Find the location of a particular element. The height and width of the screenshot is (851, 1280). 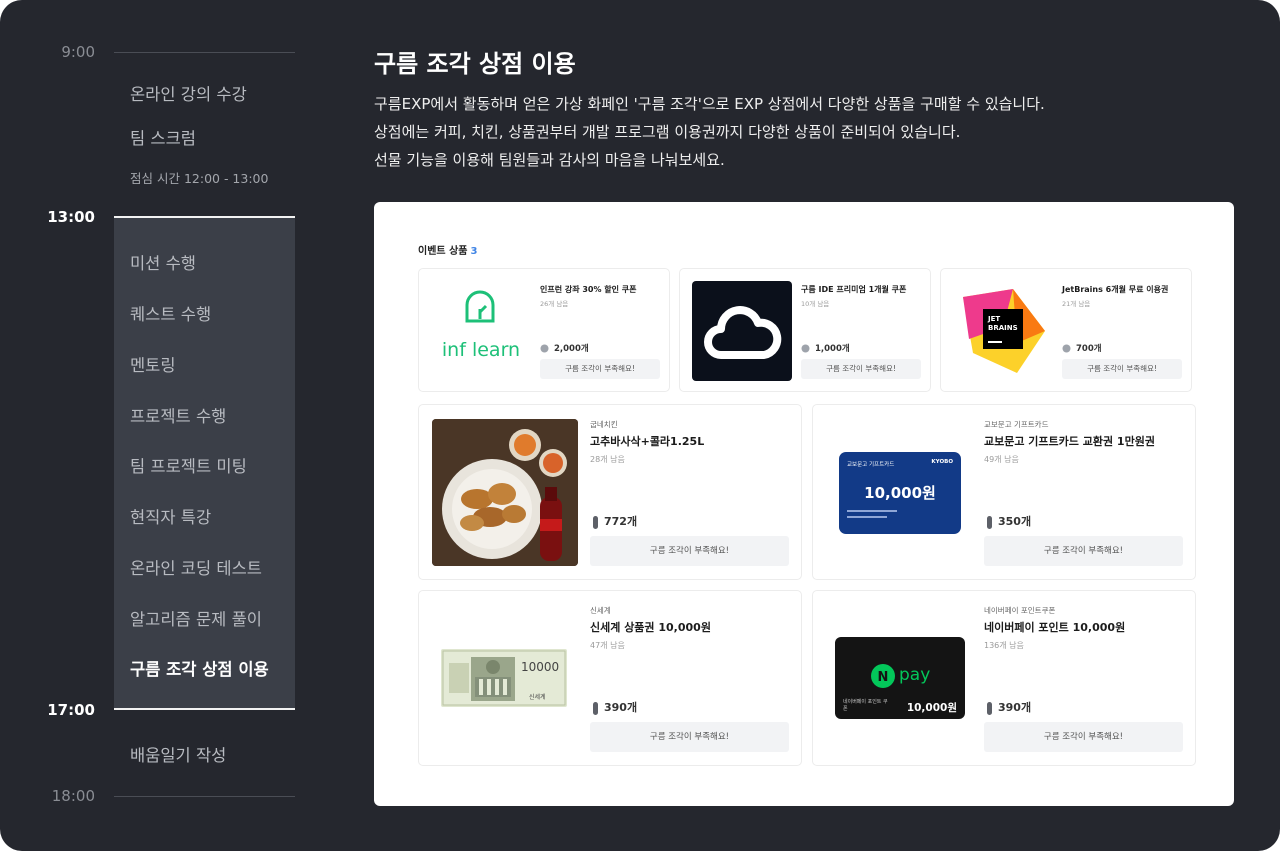

product-name: JetBrains 6개월 무료 이용권 is located at coordinates (1115, 289).